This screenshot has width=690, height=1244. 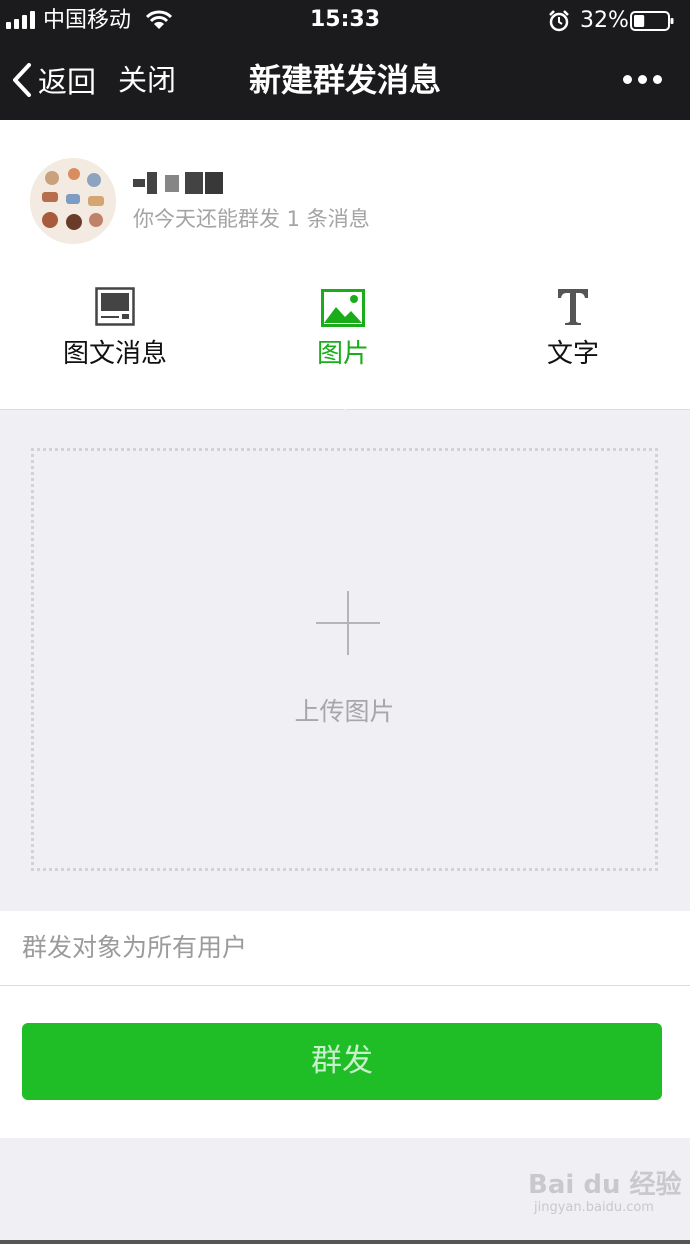 I want to click on send-area: 群发, so click(x=345, y=1062).